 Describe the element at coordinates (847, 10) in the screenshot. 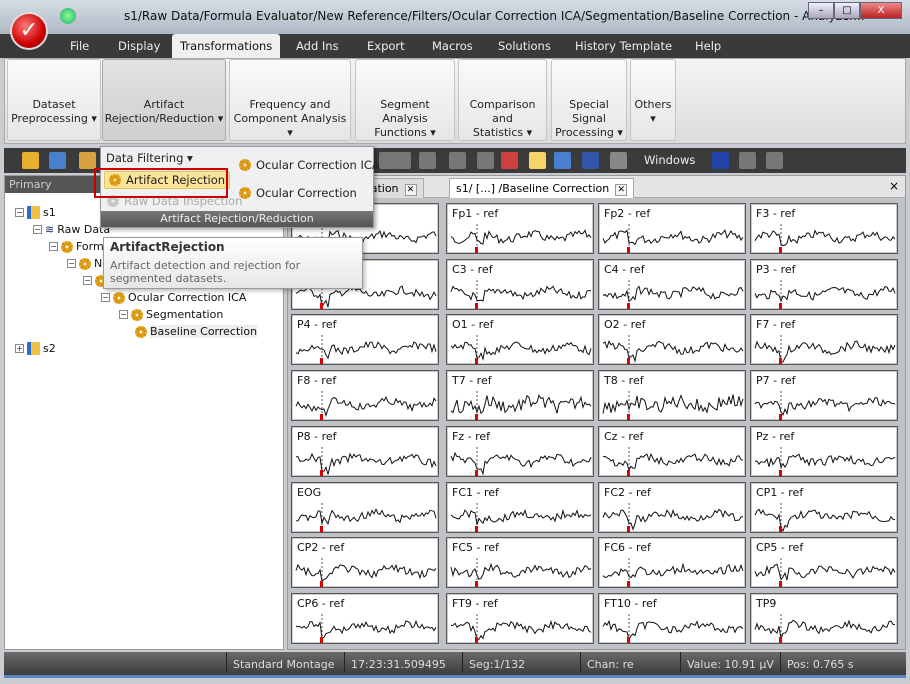

I see `maximize-button: □` at that location.